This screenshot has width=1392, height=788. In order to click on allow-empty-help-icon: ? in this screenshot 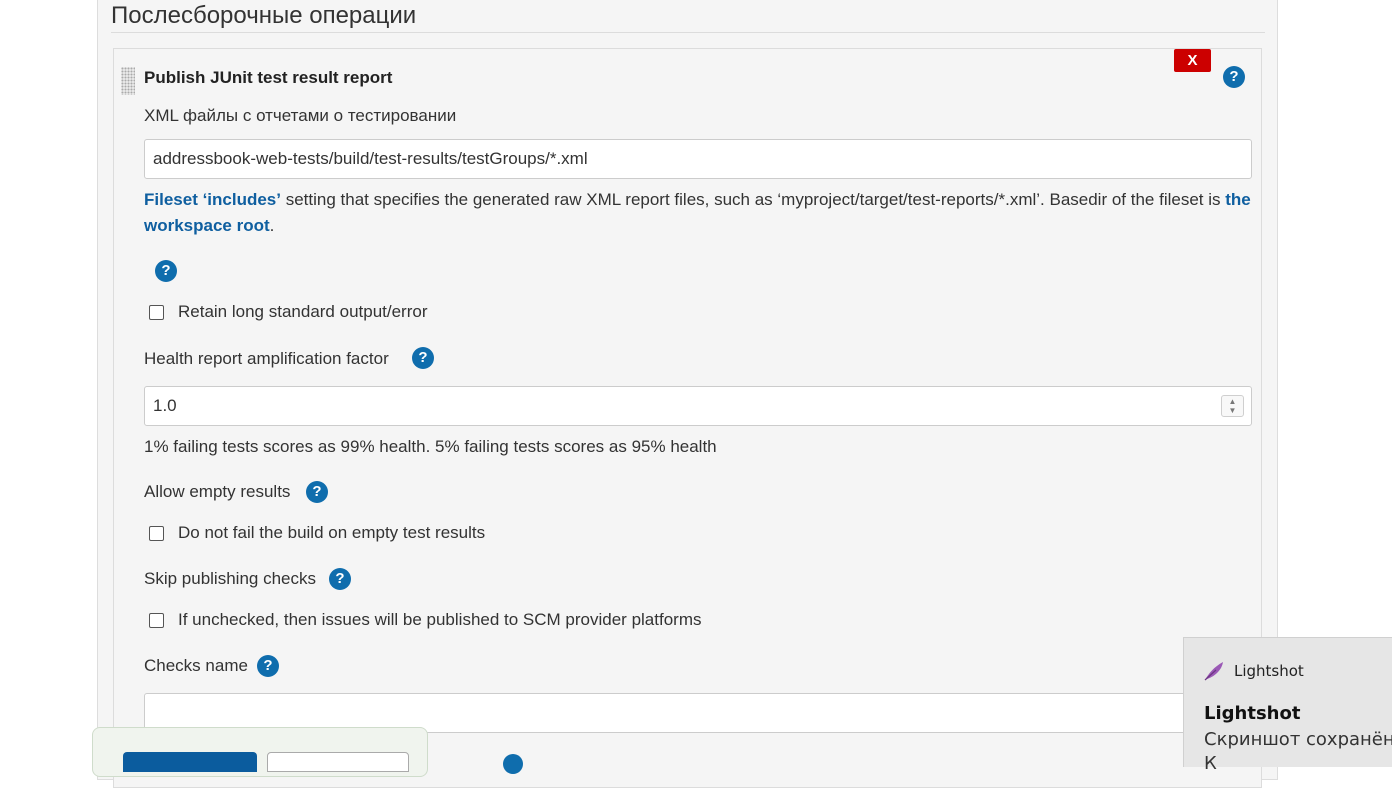, I will do `click(317, 492)`.